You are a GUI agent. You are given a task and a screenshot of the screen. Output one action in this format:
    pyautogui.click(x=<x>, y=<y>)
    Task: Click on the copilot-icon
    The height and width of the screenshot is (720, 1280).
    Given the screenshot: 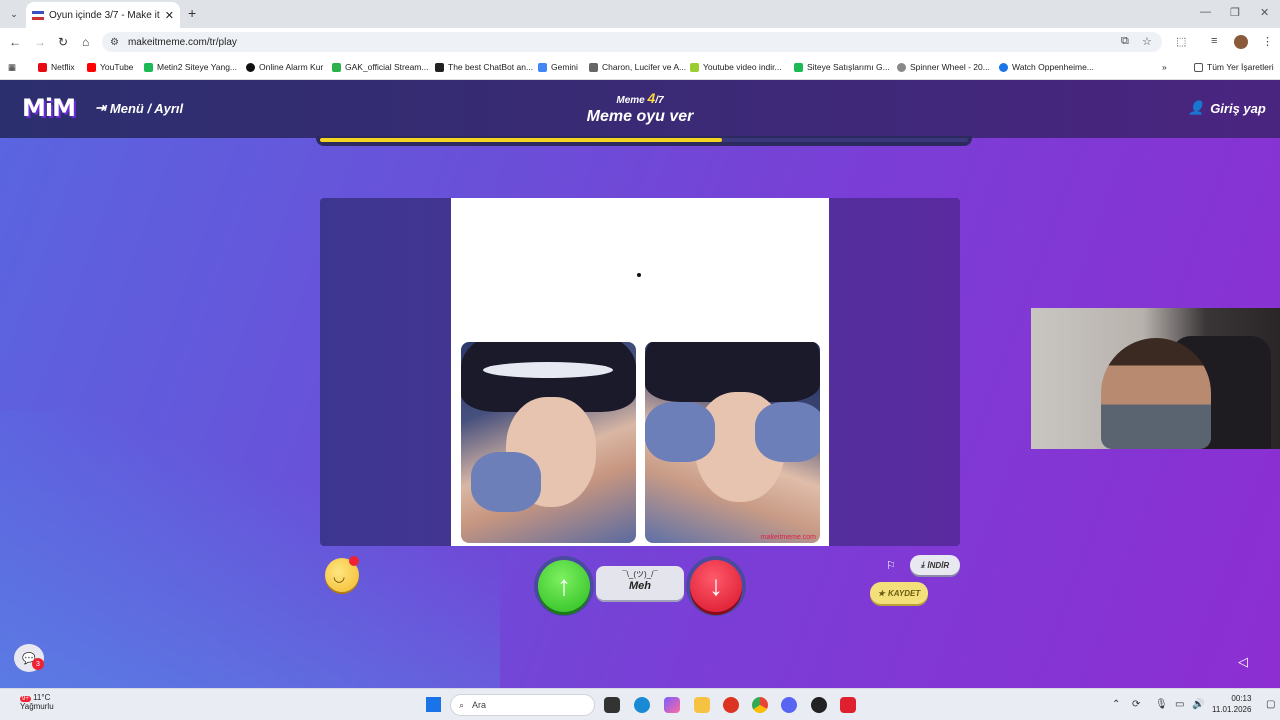 What is the action you would take?
    pyautogui.click(x=672, y=705)
    